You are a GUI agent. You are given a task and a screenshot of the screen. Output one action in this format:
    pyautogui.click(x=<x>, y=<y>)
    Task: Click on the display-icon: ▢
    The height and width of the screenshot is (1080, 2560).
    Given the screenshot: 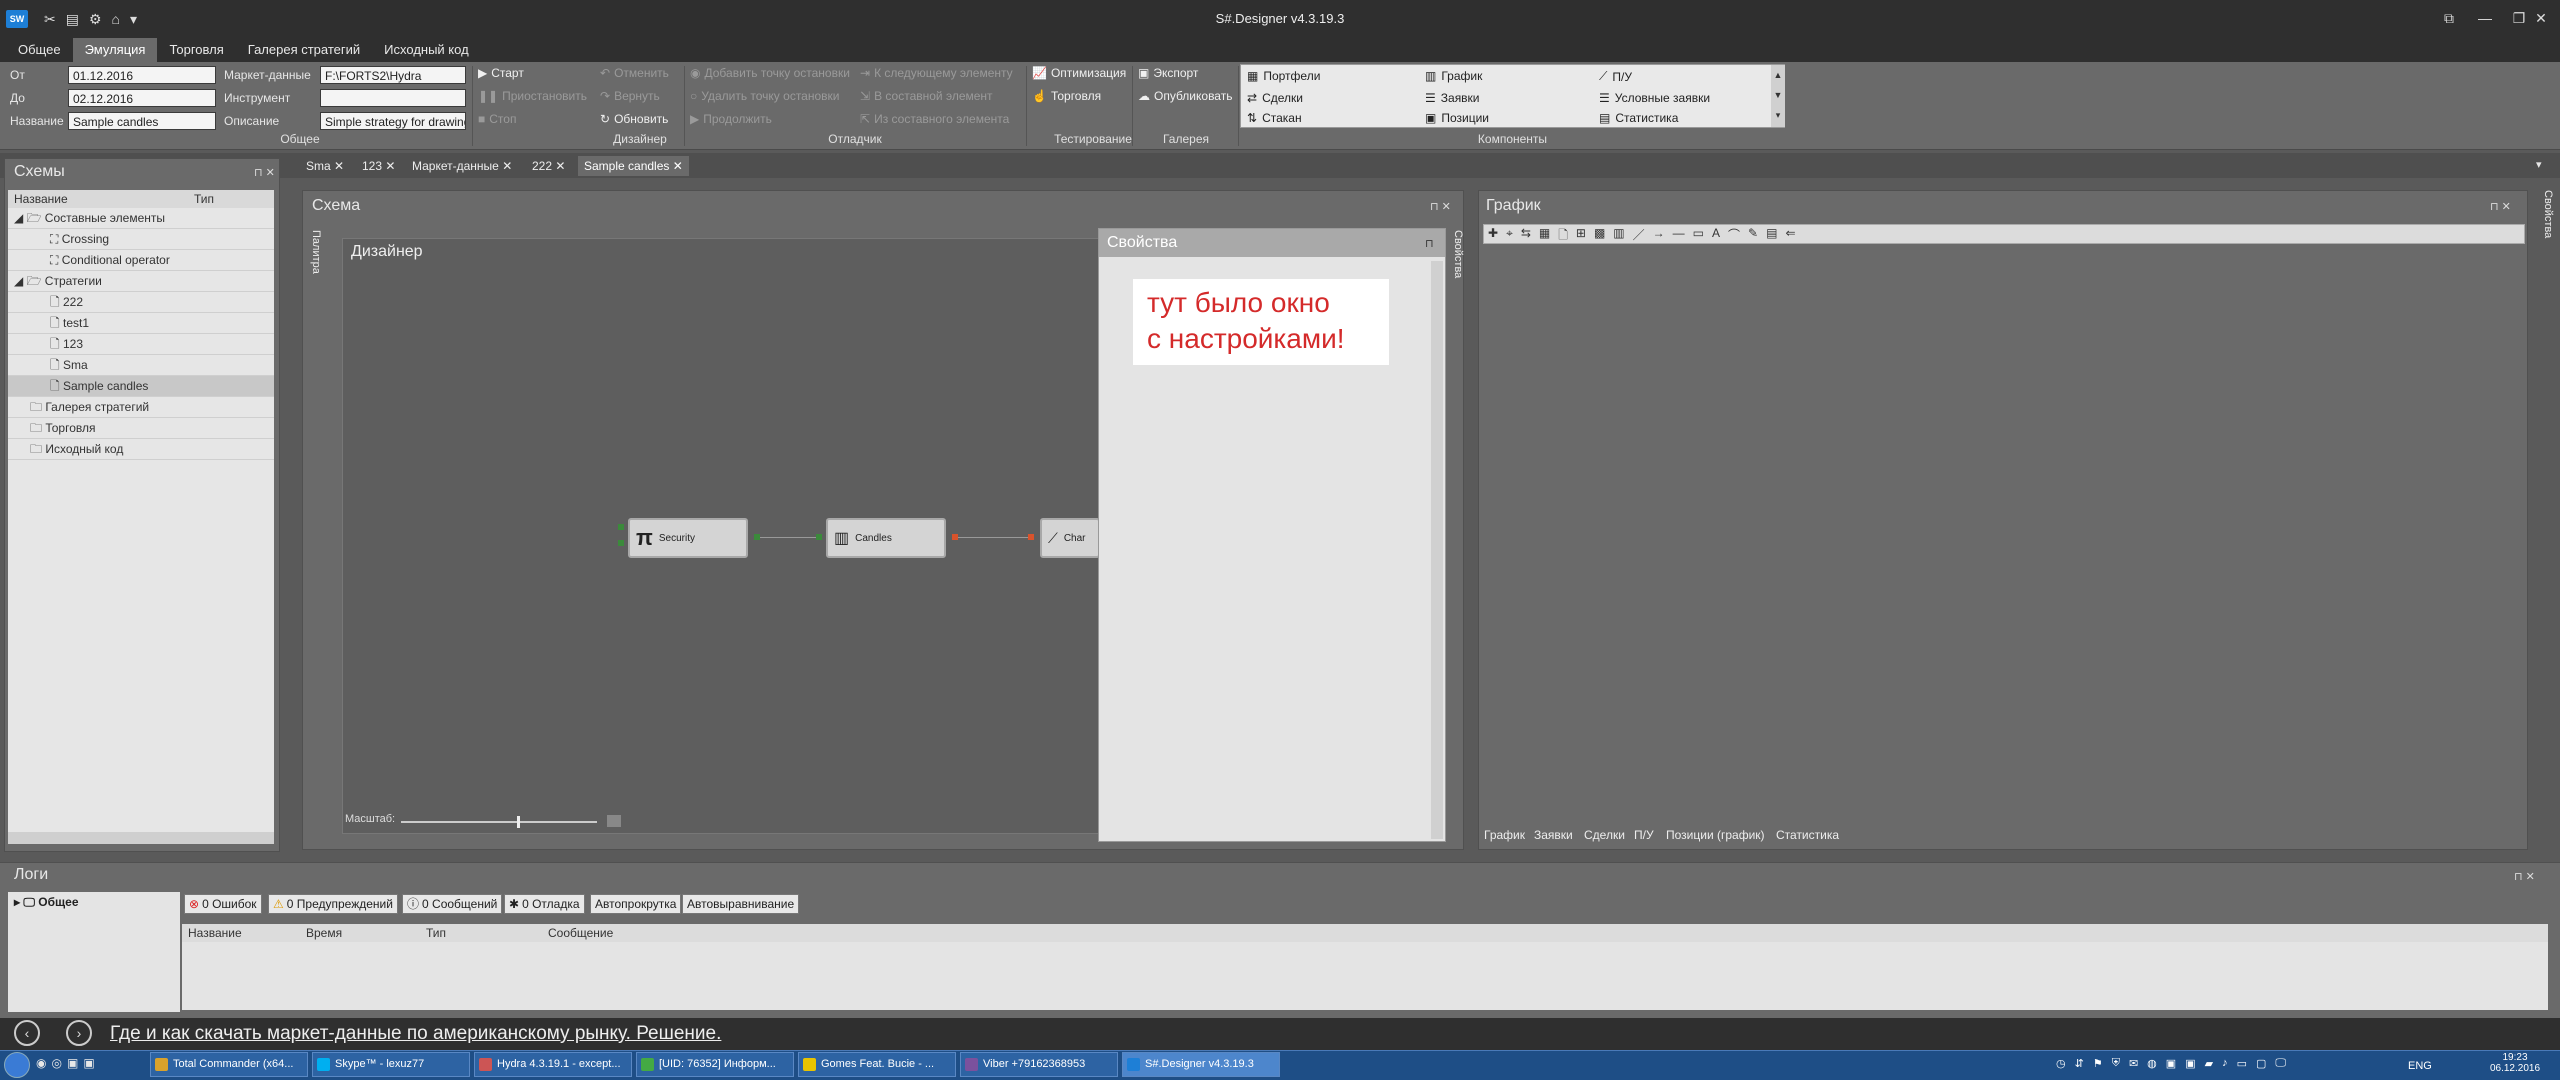 What is the action you would take?
    pyautogui.click(x=2261, y=1063)
    